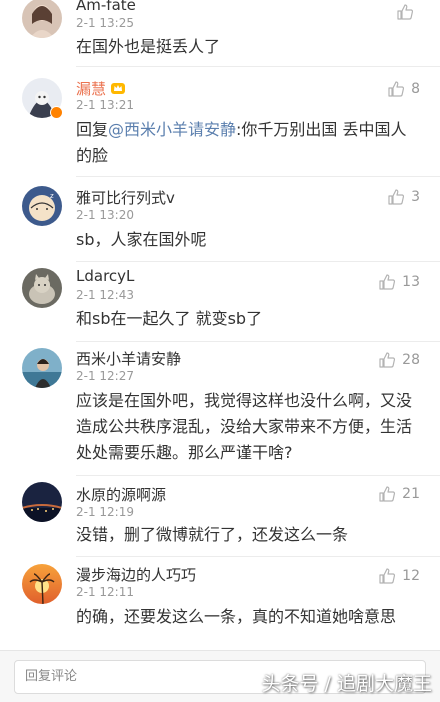 The width and height of the screenshot is (440, 702). Describe the element at coordinates (42, 206) in the screenshot. I see `avatar: z` at that location.